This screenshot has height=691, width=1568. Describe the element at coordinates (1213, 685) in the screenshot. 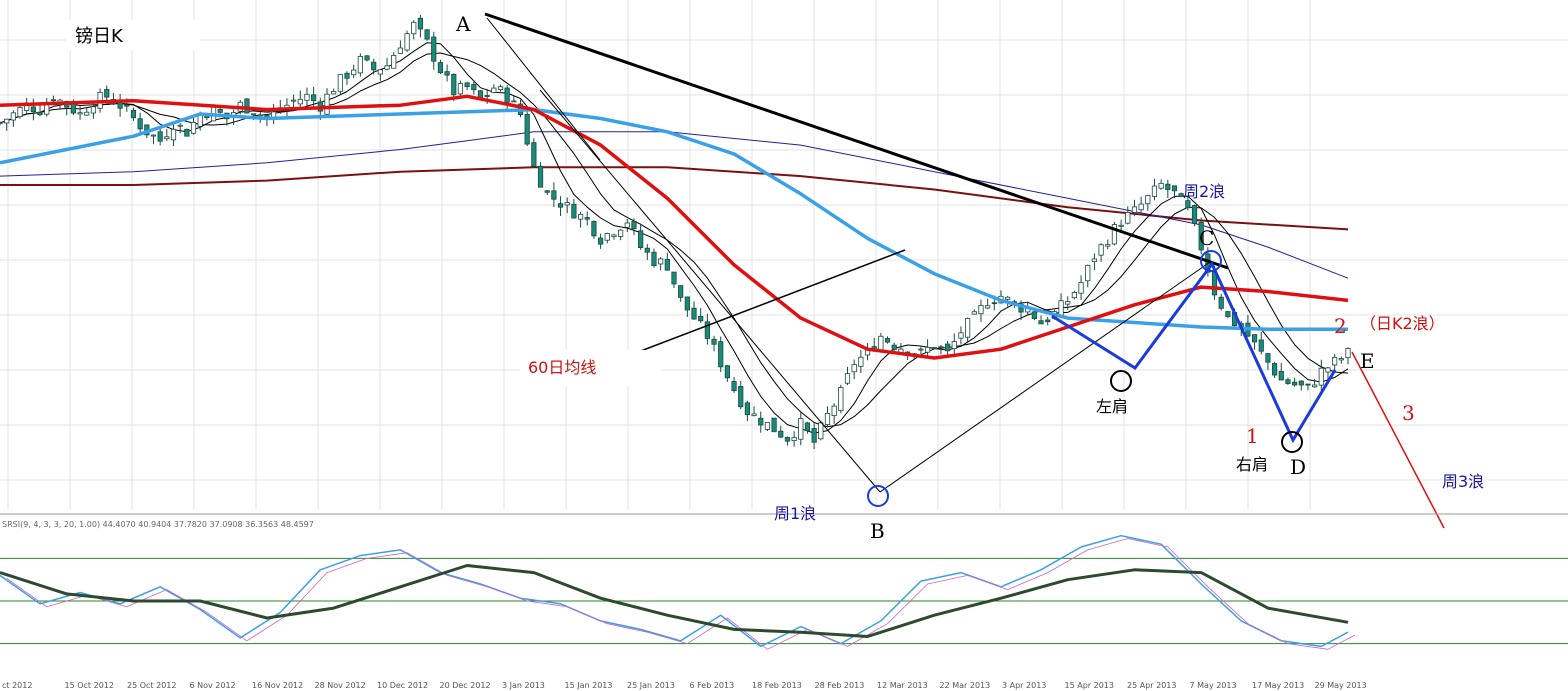

I see `x-tick-label: 7 May 2013` at that location.